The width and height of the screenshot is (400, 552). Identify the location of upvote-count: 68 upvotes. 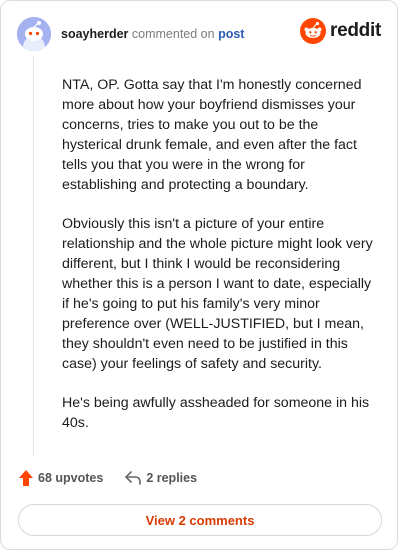
(71, 478).